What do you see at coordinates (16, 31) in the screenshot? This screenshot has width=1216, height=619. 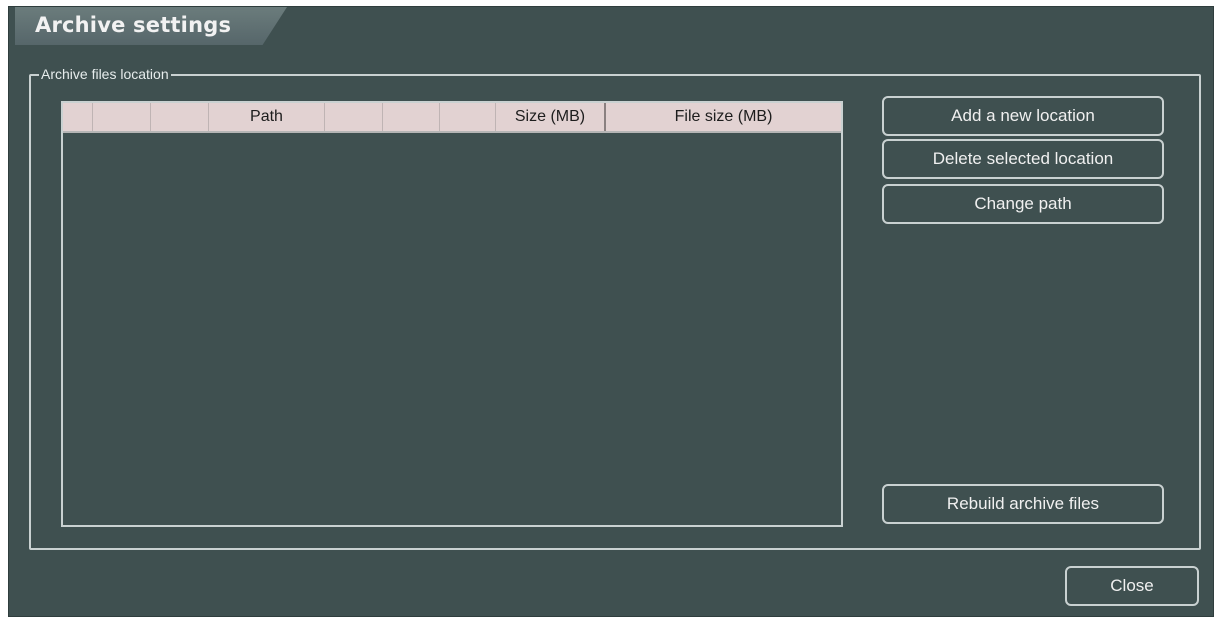 I see `drag-handle-icon: ⋮` at bounding box center [16, 31].